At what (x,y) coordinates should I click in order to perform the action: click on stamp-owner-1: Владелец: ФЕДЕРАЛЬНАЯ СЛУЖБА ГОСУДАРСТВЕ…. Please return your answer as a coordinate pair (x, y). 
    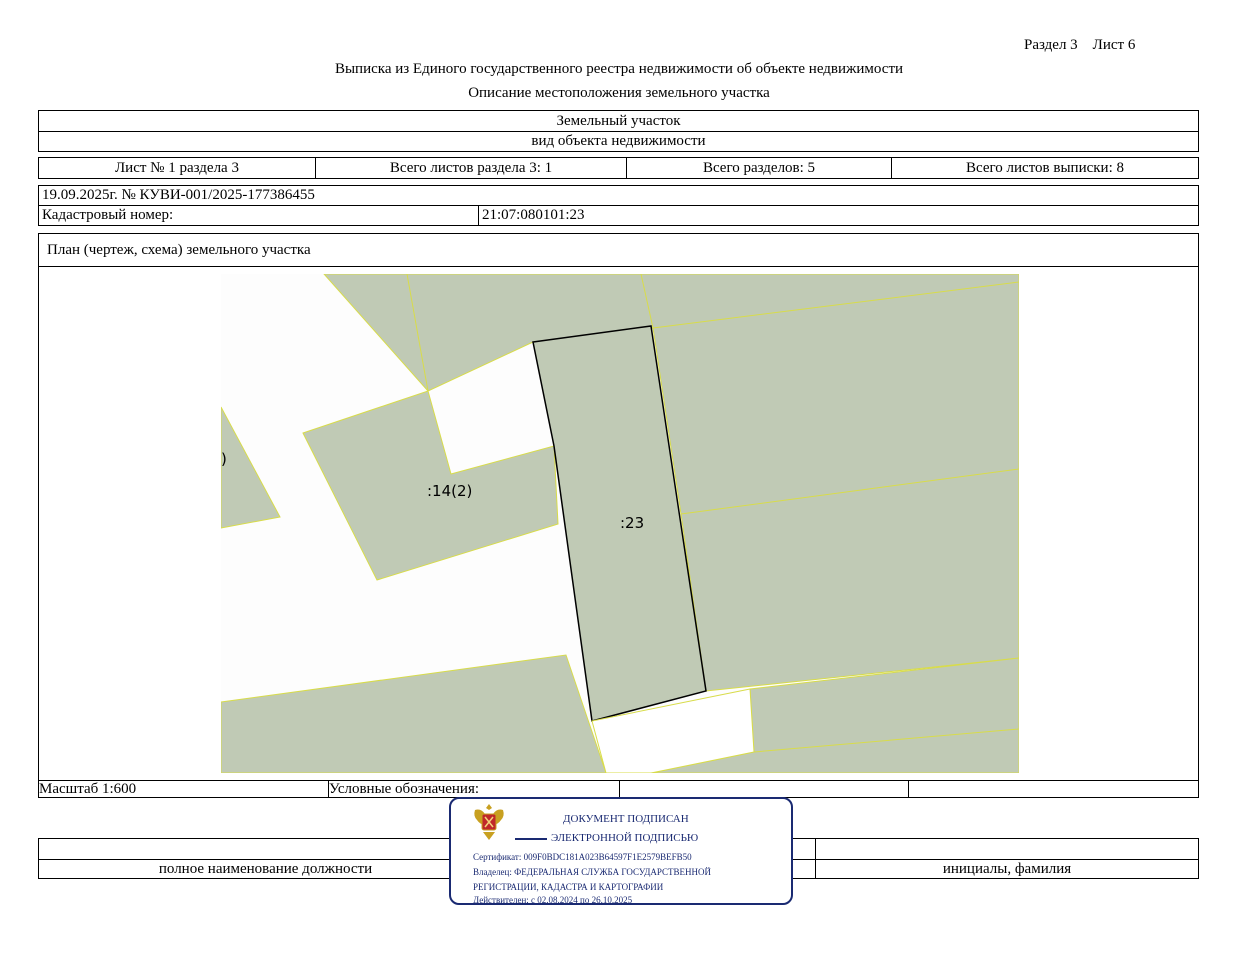
    Looking at the image, I should click on (592, 872).